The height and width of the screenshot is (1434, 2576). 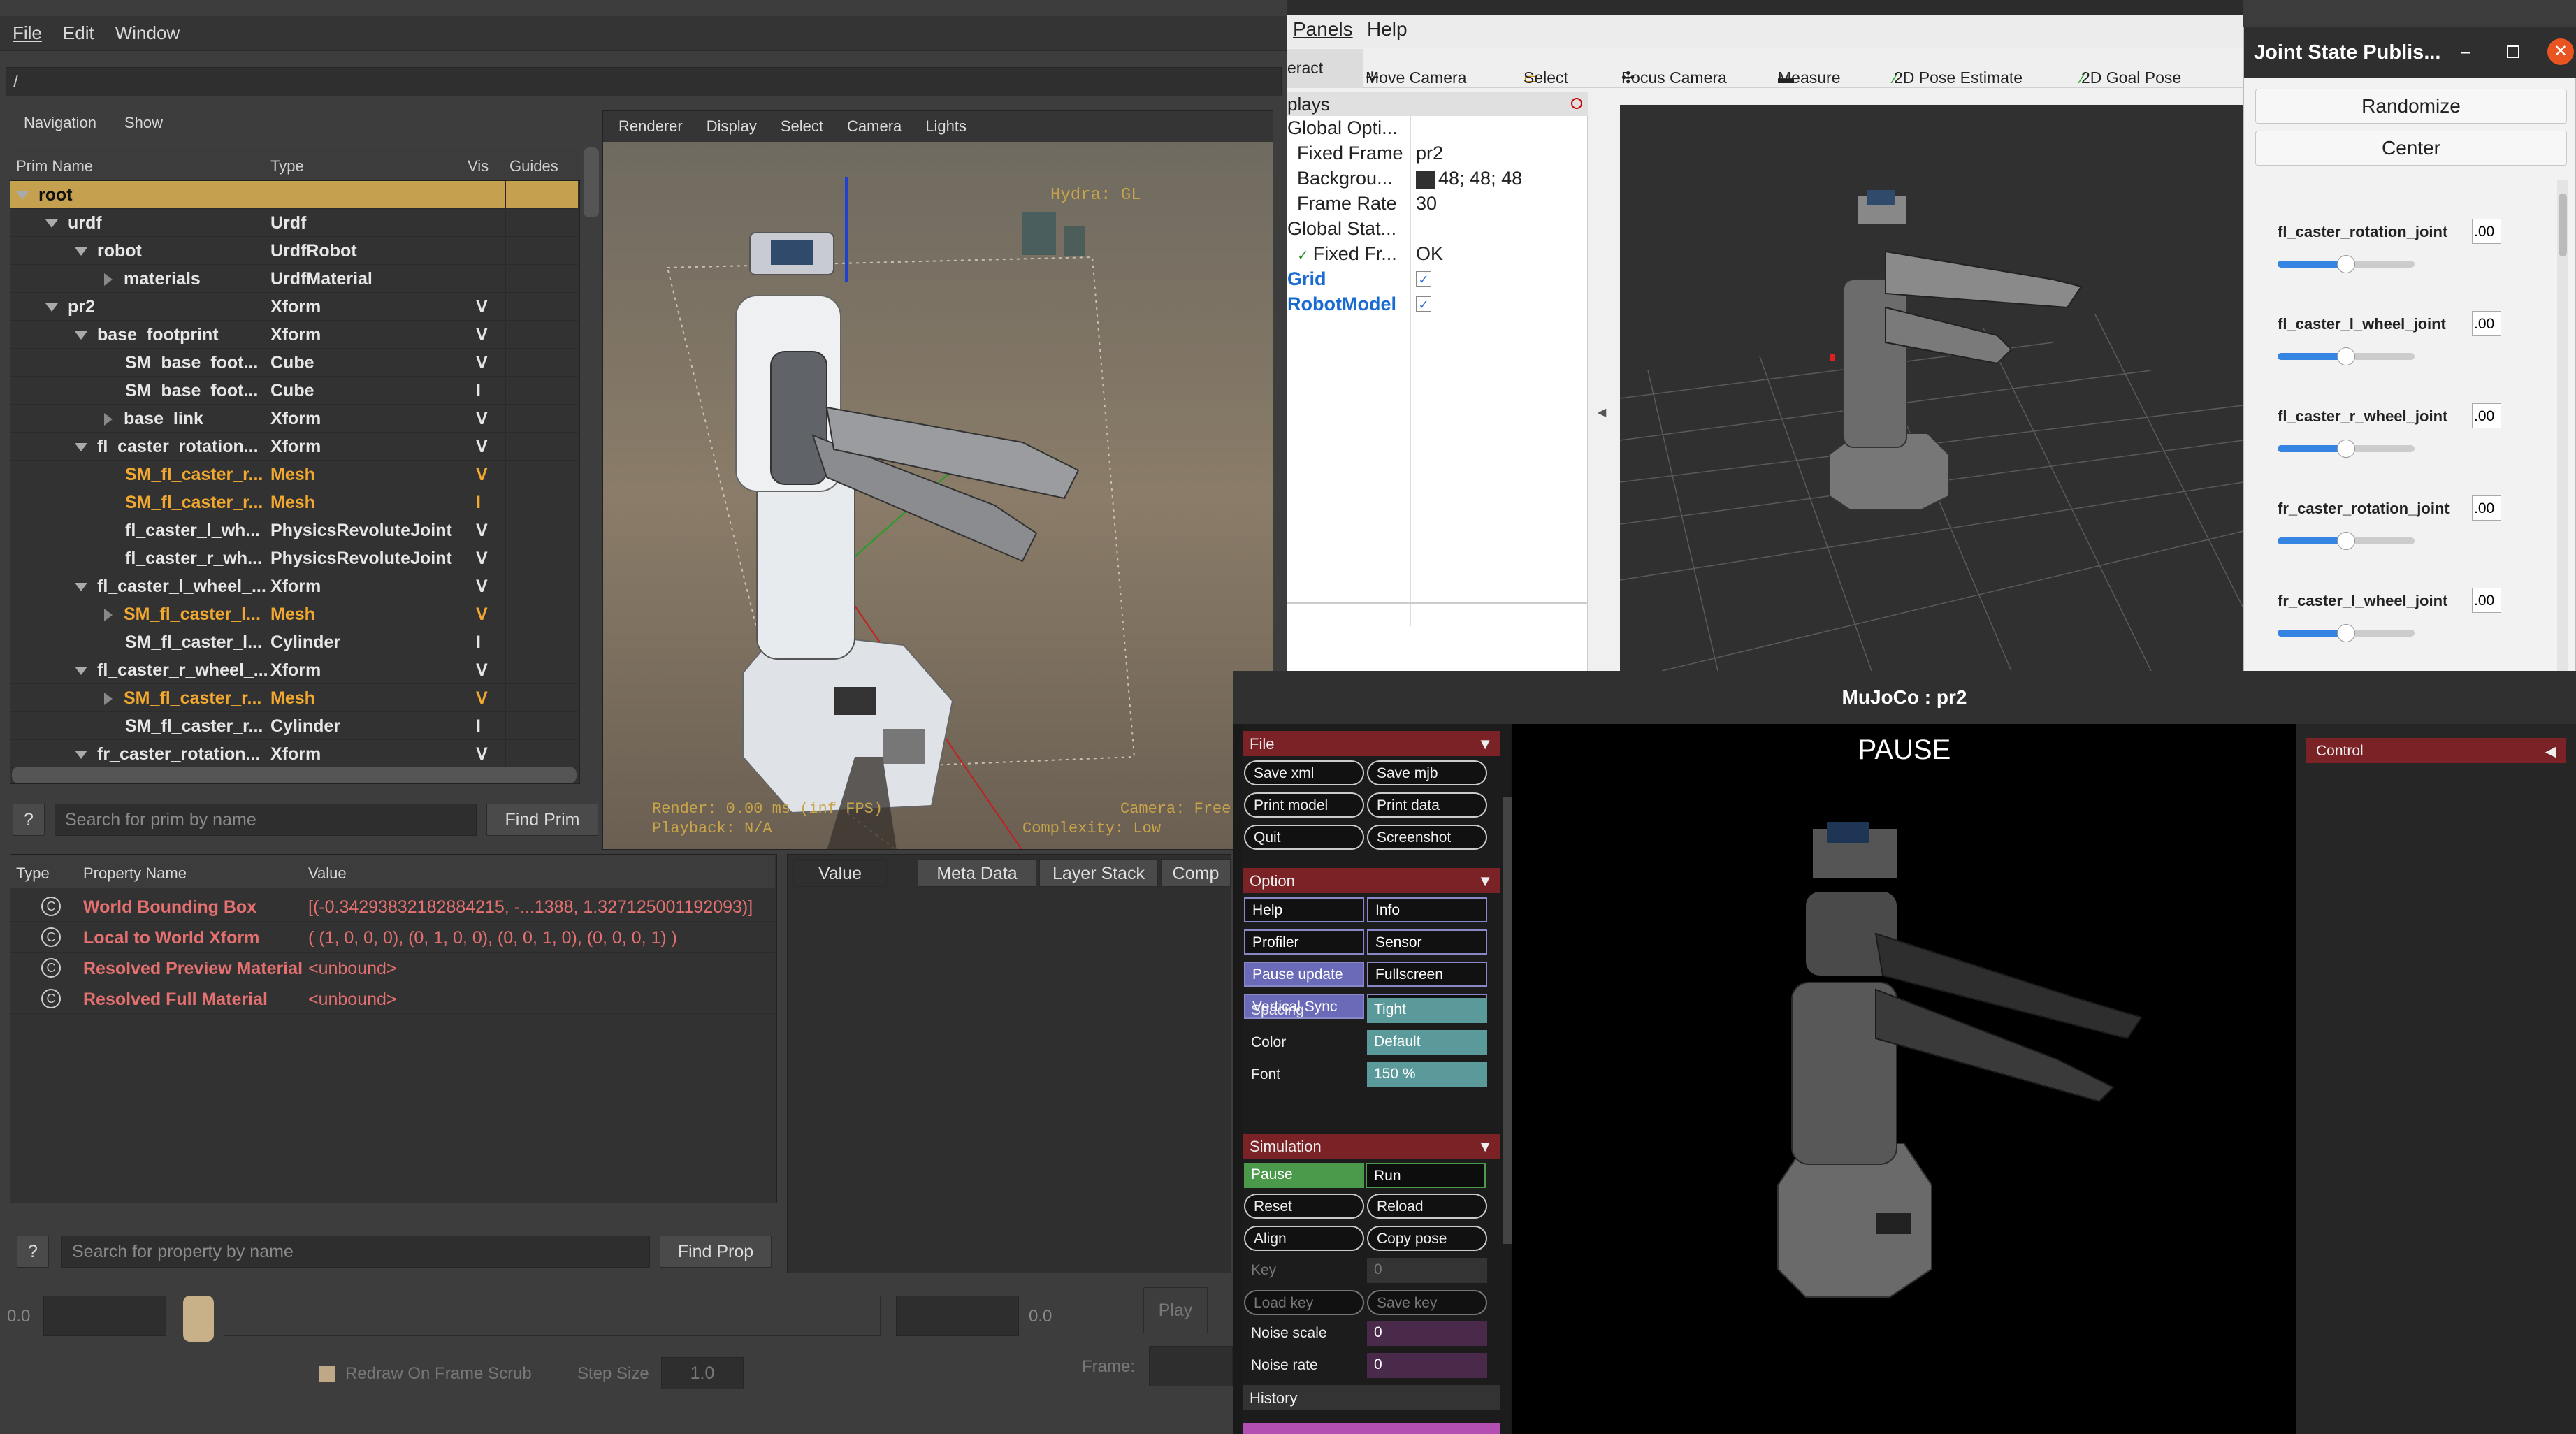 What do you see at coordinates (294, 670) in the screenshot?
I see `prim-row: fl_caster_r_wheel_... Xform V` at bounding box center [294, 670].